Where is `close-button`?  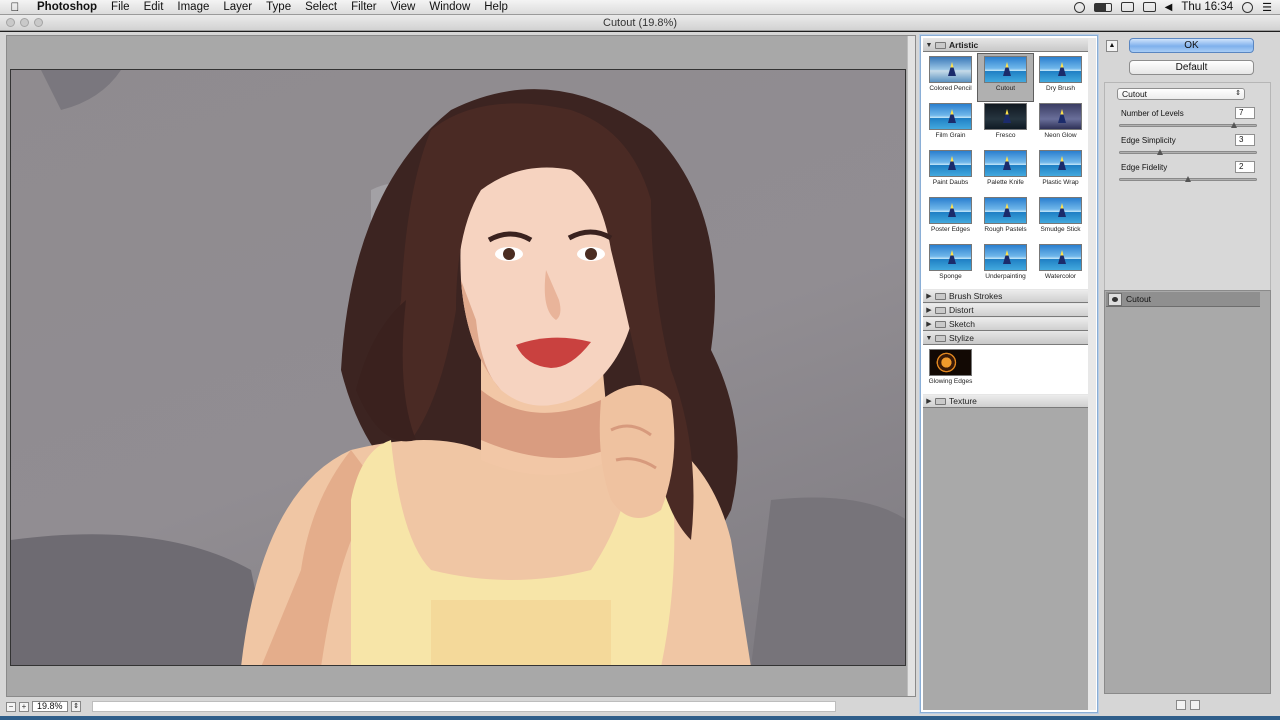 close-button is located at coordinates (10, 22).